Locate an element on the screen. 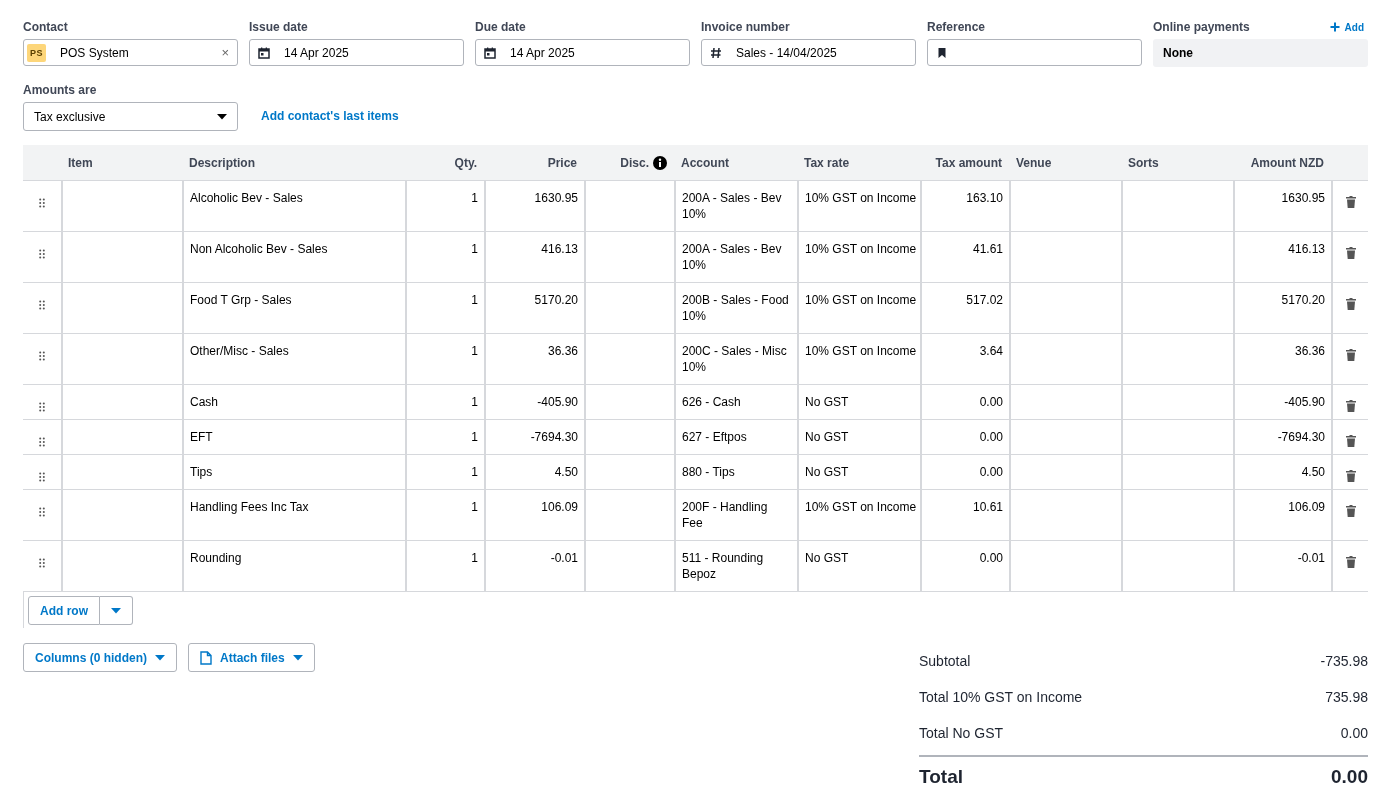 The image size is (1385, 787). plus-icon is located at coordinates (1334, 27).